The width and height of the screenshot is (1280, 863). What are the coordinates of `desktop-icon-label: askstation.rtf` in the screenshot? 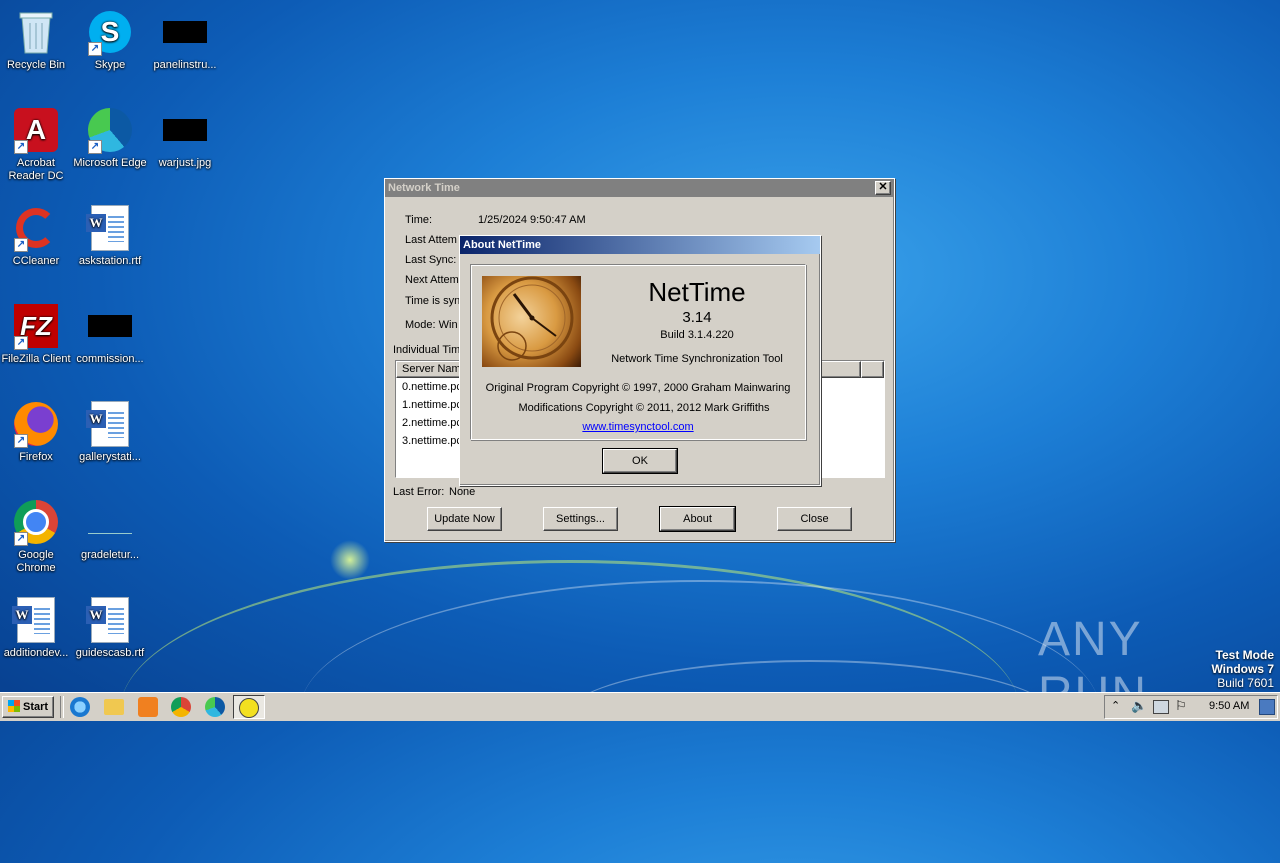 It's located at (110, 261).